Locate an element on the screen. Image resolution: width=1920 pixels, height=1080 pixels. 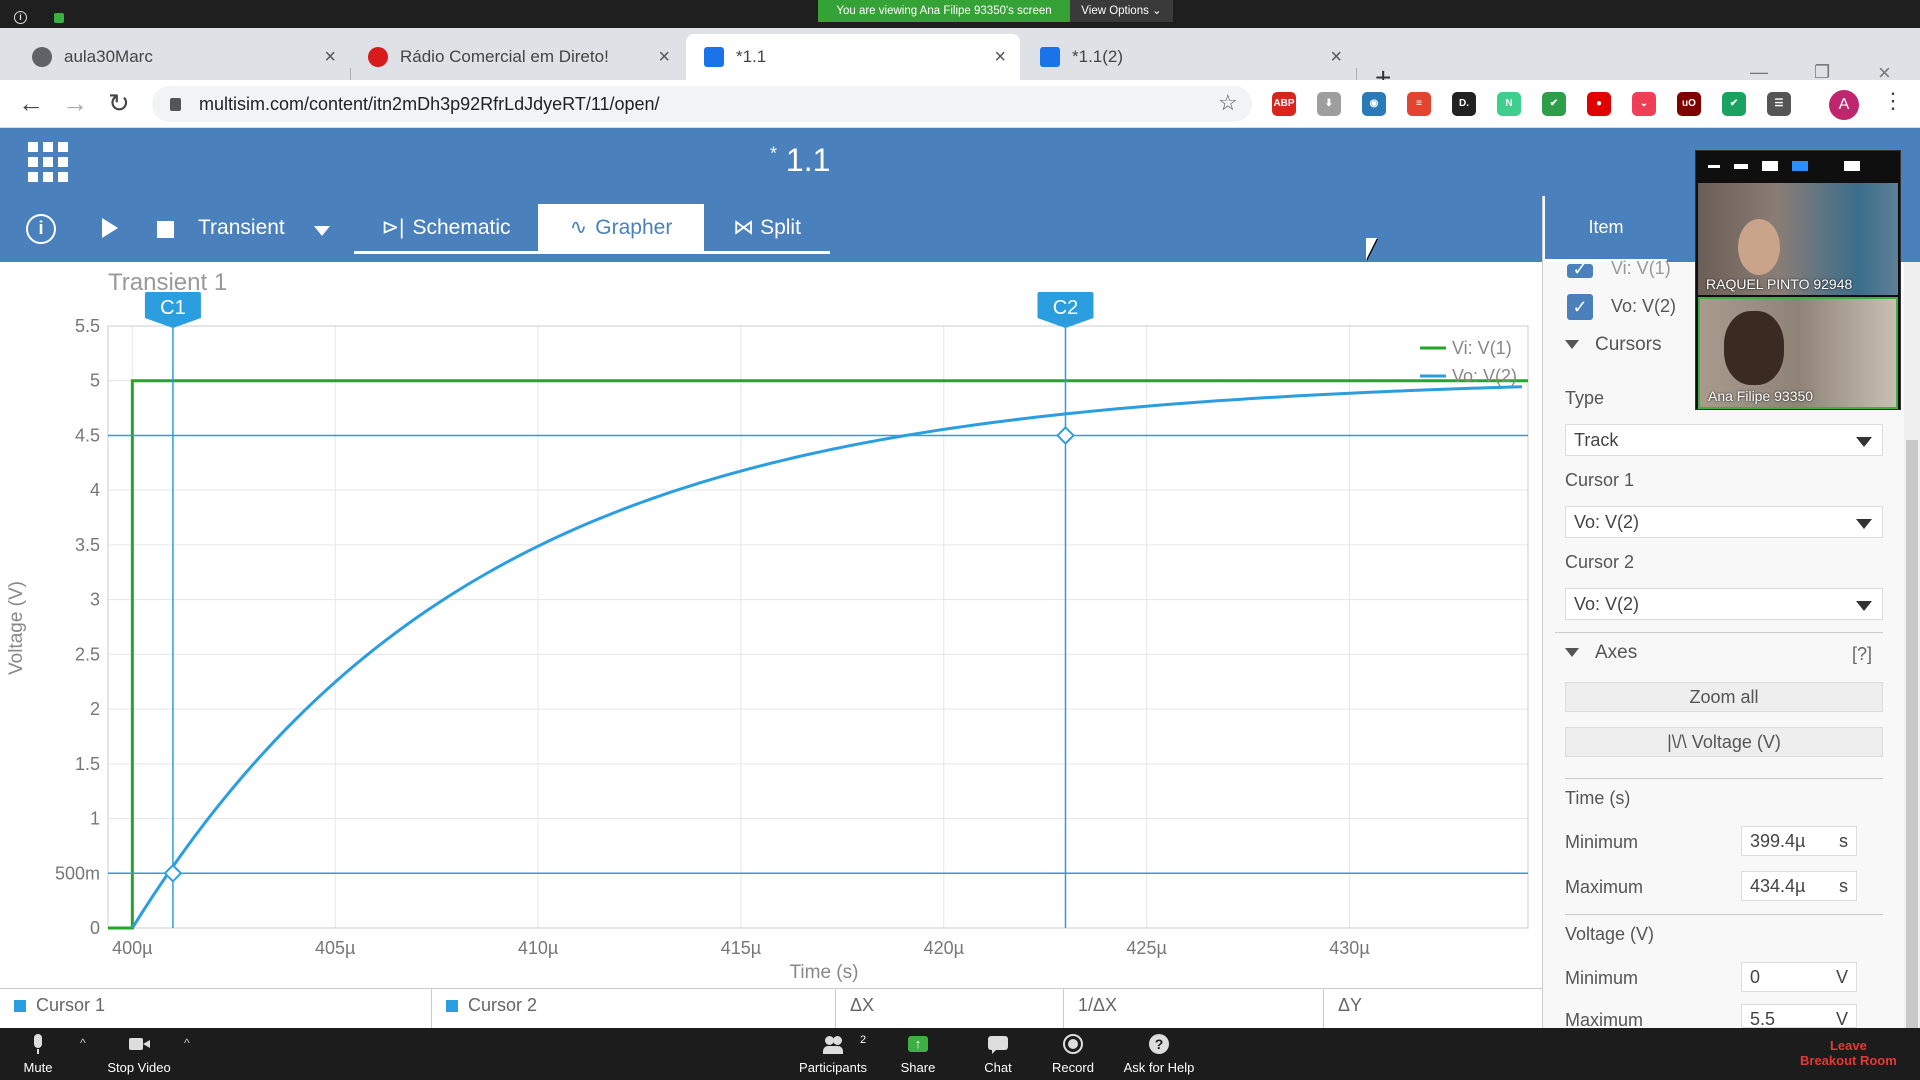
axes-section-header: Axes is located at coordinates (1601, 653).